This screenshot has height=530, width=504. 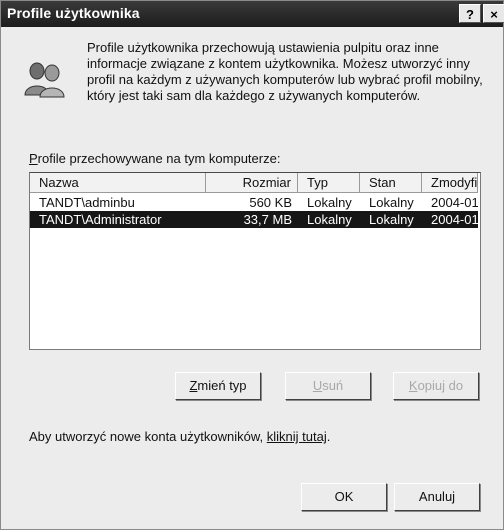 I want to click on column-header-size: Rozmiar, so click(x=252, y=183).